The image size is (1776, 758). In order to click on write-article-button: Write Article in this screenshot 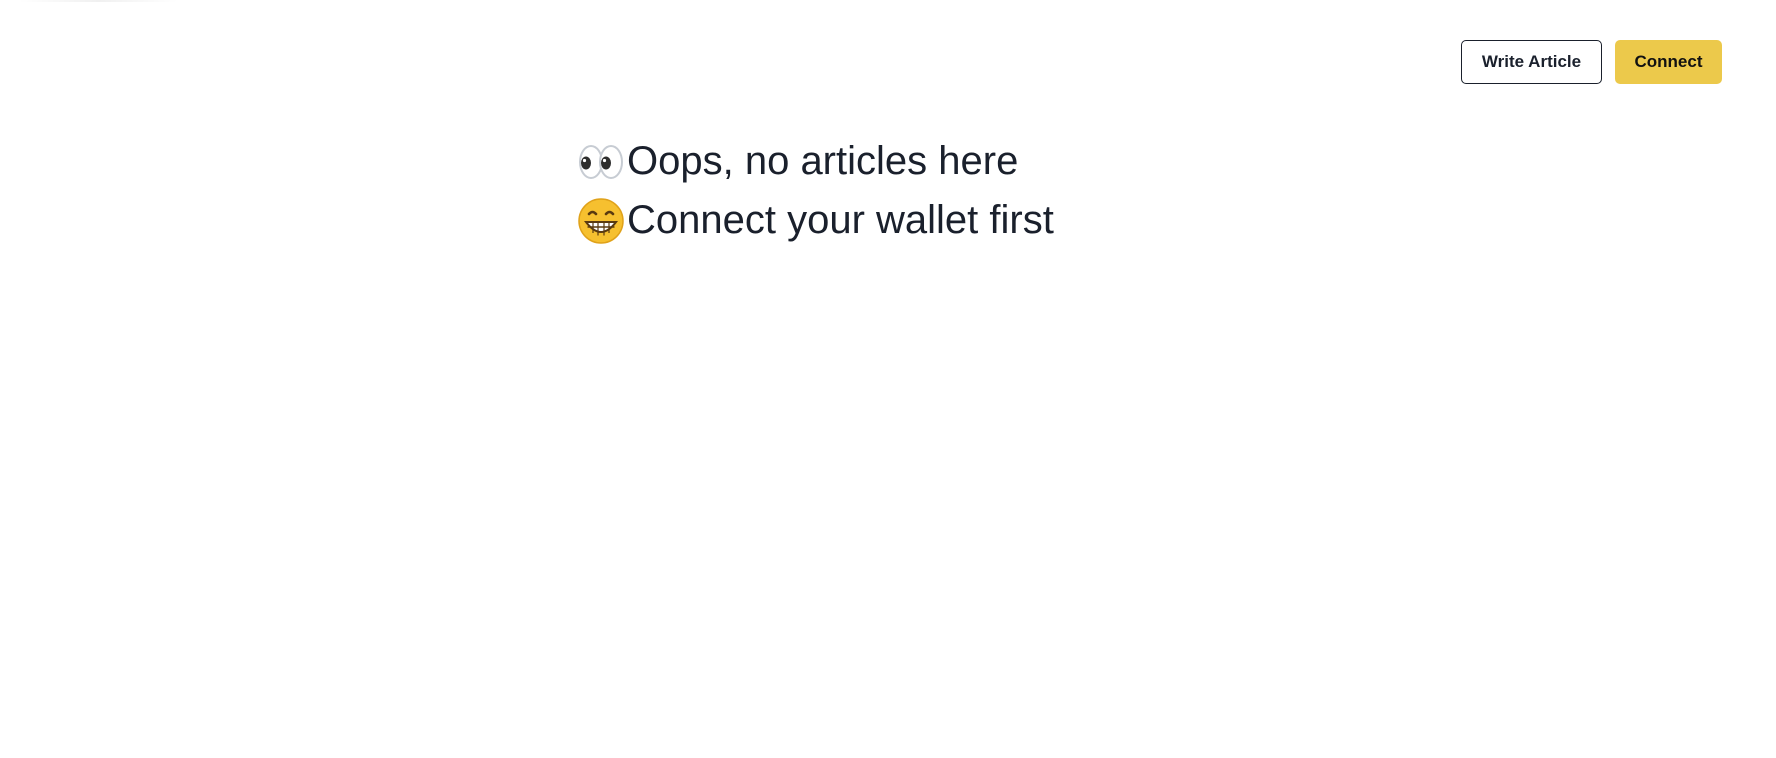, I will do `click(1531, 62)`.